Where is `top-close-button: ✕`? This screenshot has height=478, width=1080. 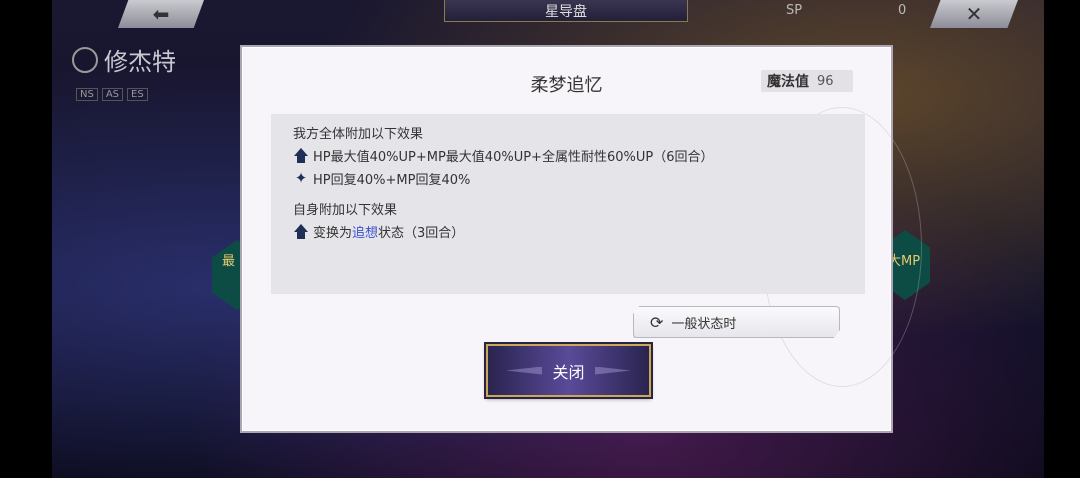
top-close-button: ✕ is located at coordinates (974, 14).